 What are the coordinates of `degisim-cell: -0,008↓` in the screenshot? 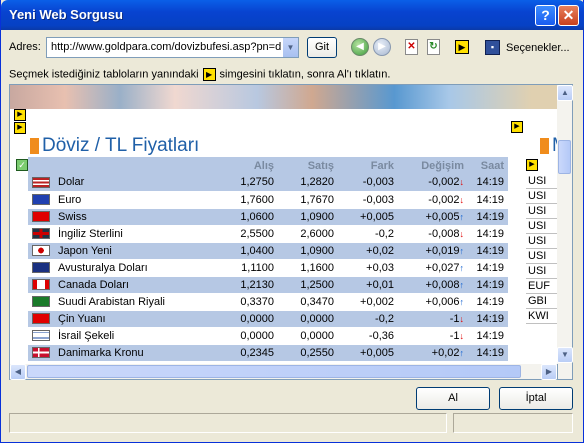 It's located at (433, 234).